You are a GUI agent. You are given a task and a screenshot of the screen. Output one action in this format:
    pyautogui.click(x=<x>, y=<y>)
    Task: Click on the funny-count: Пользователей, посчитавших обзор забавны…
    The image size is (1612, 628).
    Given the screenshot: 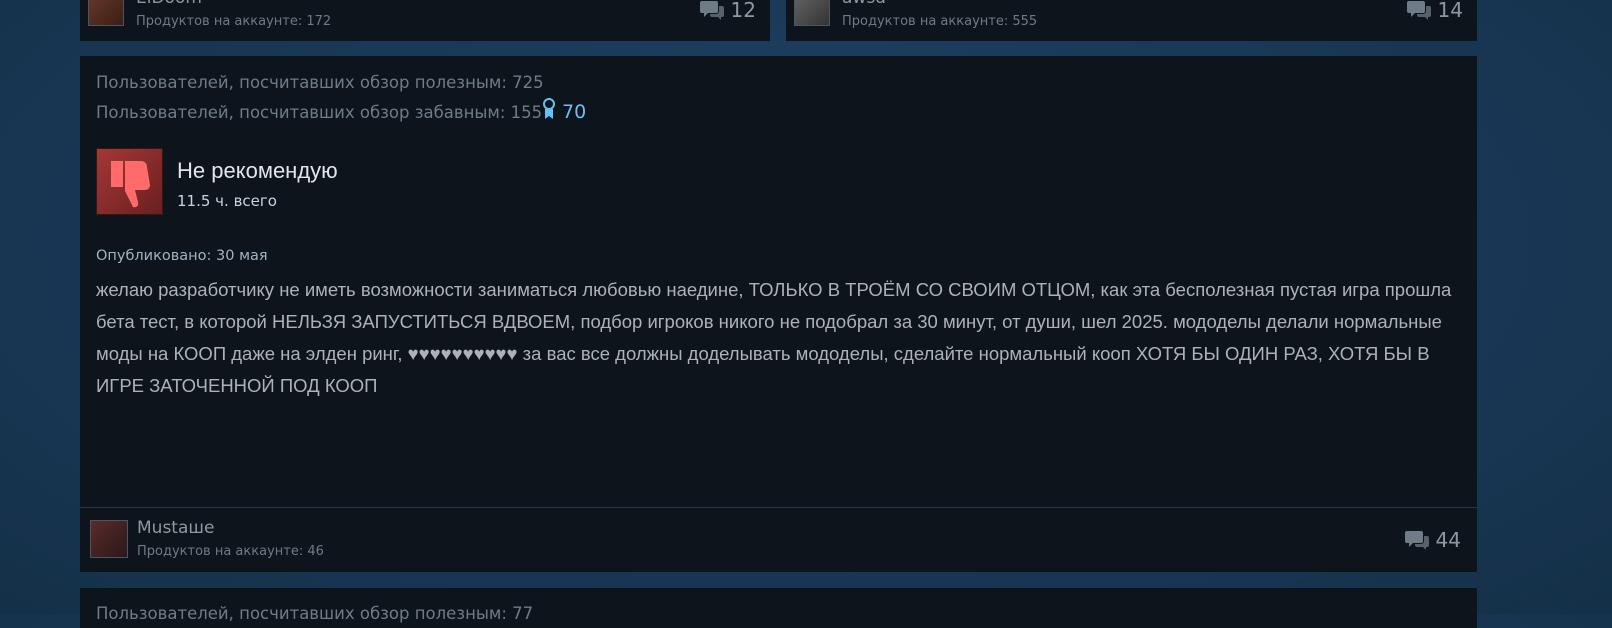 What is the action you would take?
    pyautogui.click(x=319, y=112)
    